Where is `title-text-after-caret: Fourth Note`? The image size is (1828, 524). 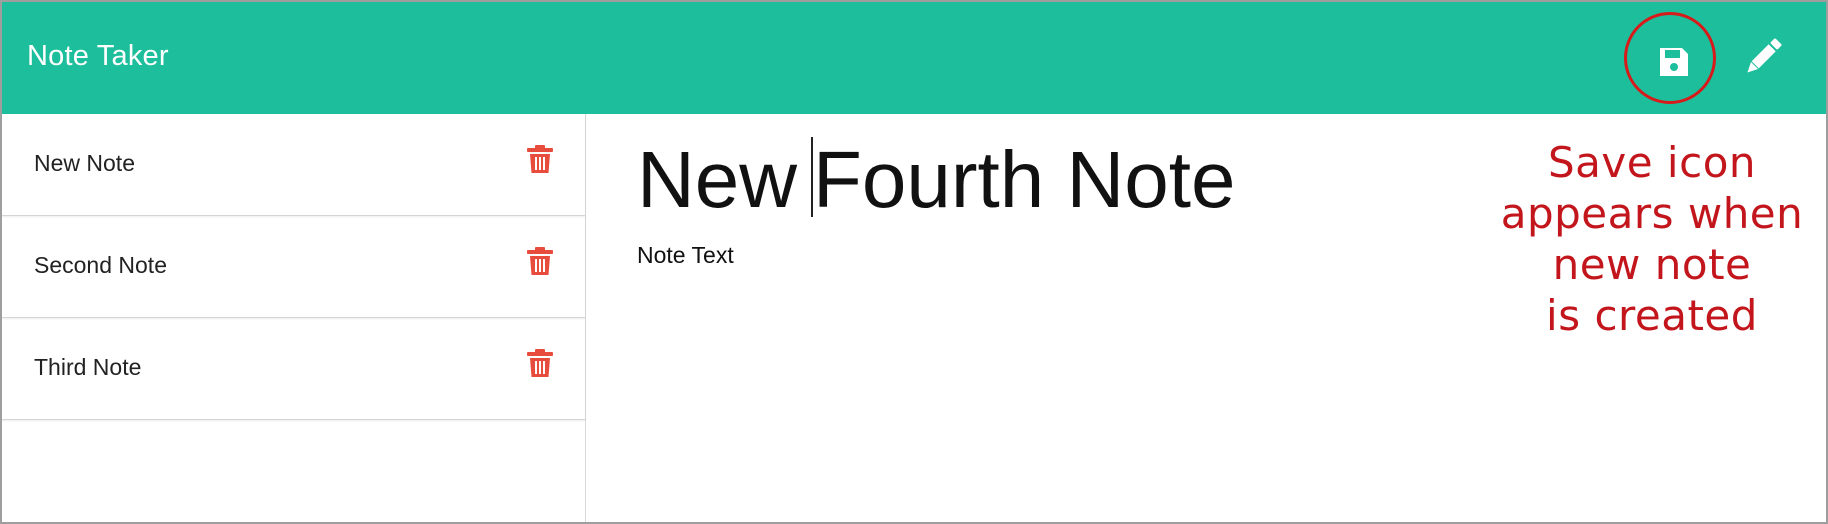
title-text-after-caret: Fourth Note is located at coordinates (1024, 179).